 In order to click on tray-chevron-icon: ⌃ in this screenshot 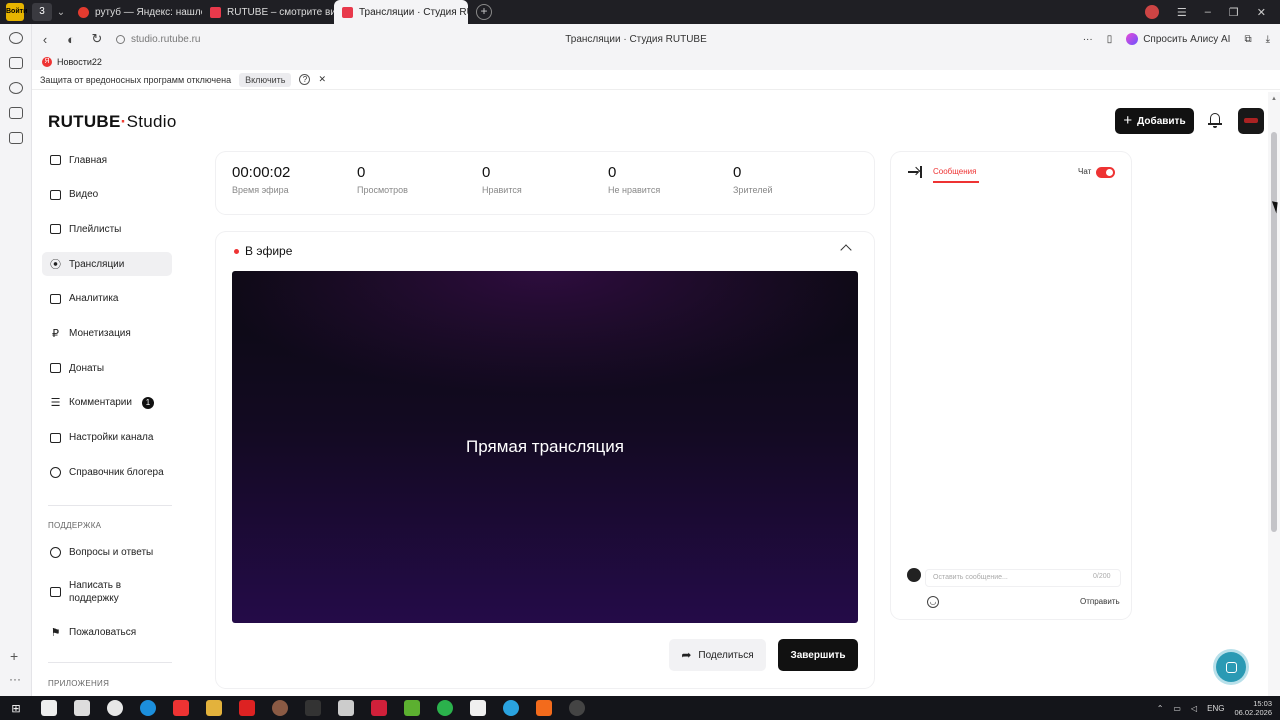, I will do `click(1160, 708)`.